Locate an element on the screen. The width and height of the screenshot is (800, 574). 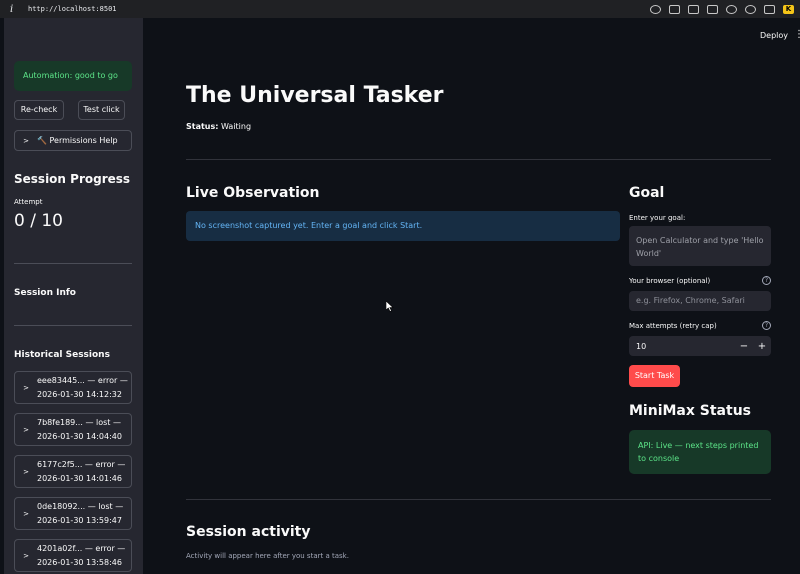
session-id-status: eee83445... — error — is located at coordinates (82, 380).